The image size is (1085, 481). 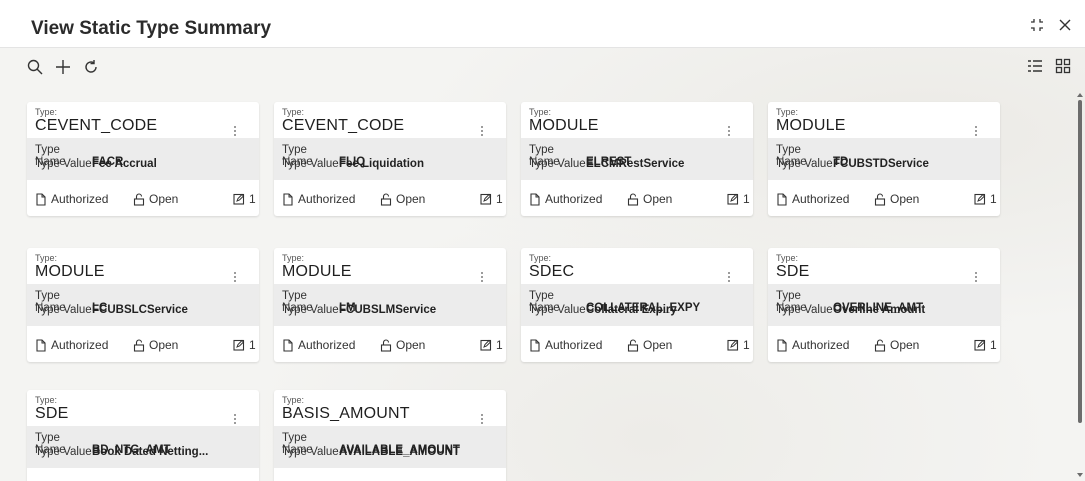 What do you see at coordinates (1080, 95) in the screenshot?
I see `scroll-up-arrow` at bounding box center [1080, 95].